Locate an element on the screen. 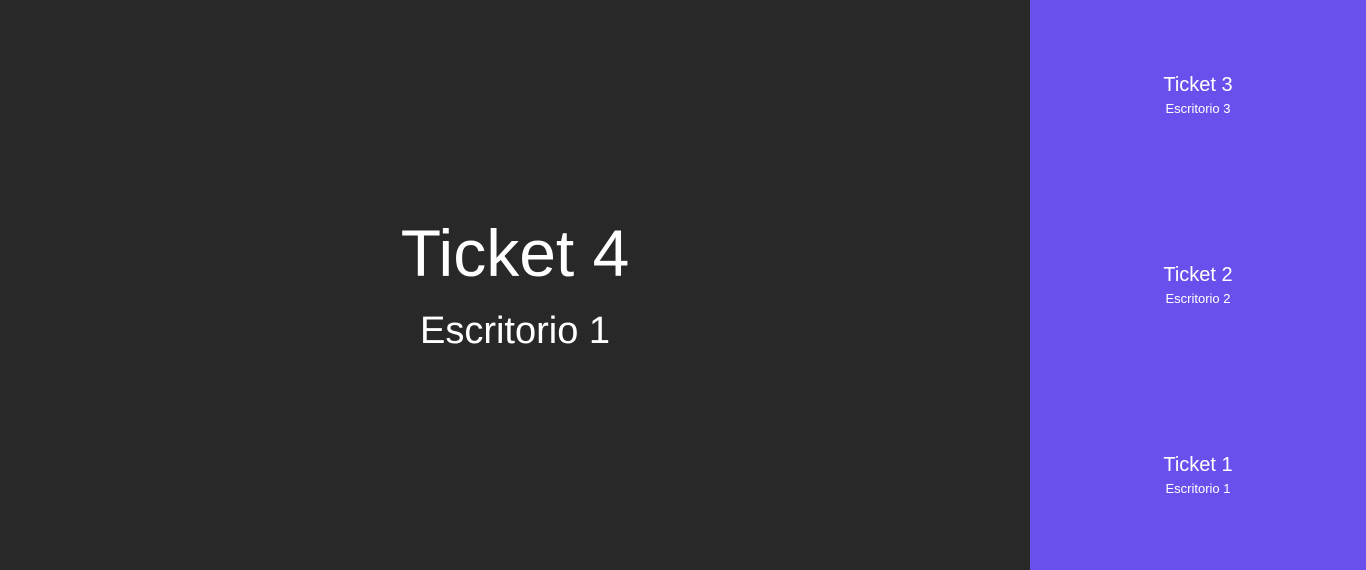  previous-ticket-number: Ticket 2 is located at coordinates (1198, 275).